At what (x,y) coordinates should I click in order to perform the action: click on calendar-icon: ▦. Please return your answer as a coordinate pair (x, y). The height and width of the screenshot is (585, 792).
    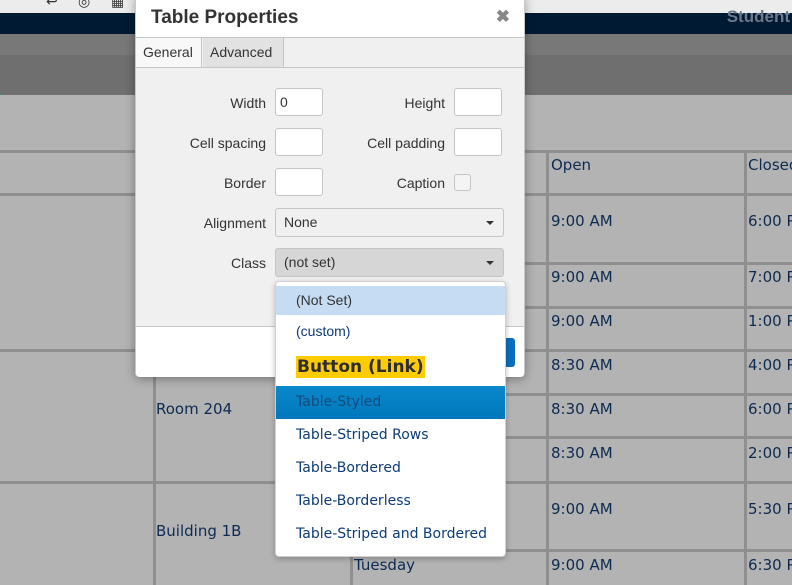
    Looking at the image, I should click on (119, 4).